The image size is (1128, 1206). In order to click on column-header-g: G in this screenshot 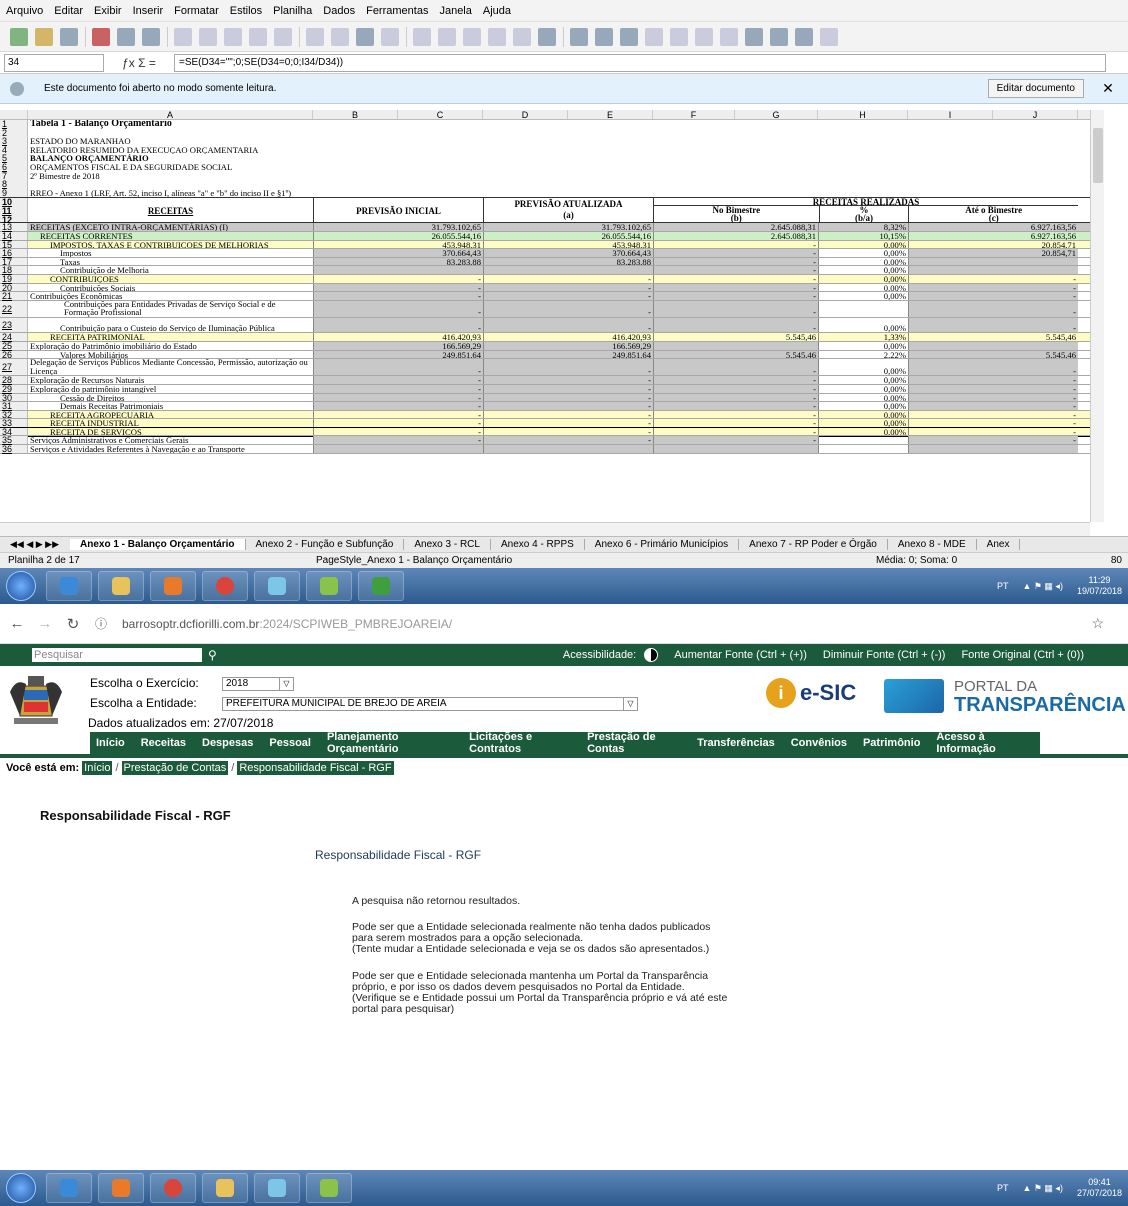, I will do `click(776, 115)`.